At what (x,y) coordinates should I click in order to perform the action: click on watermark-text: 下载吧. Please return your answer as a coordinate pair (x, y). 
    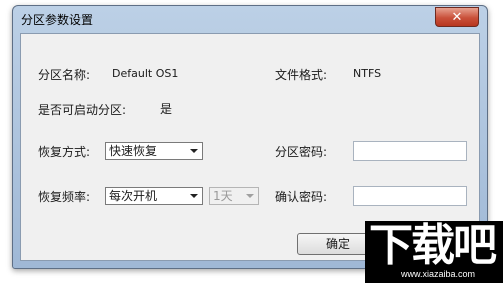
    Looking at the image, I should click on (433, 245).